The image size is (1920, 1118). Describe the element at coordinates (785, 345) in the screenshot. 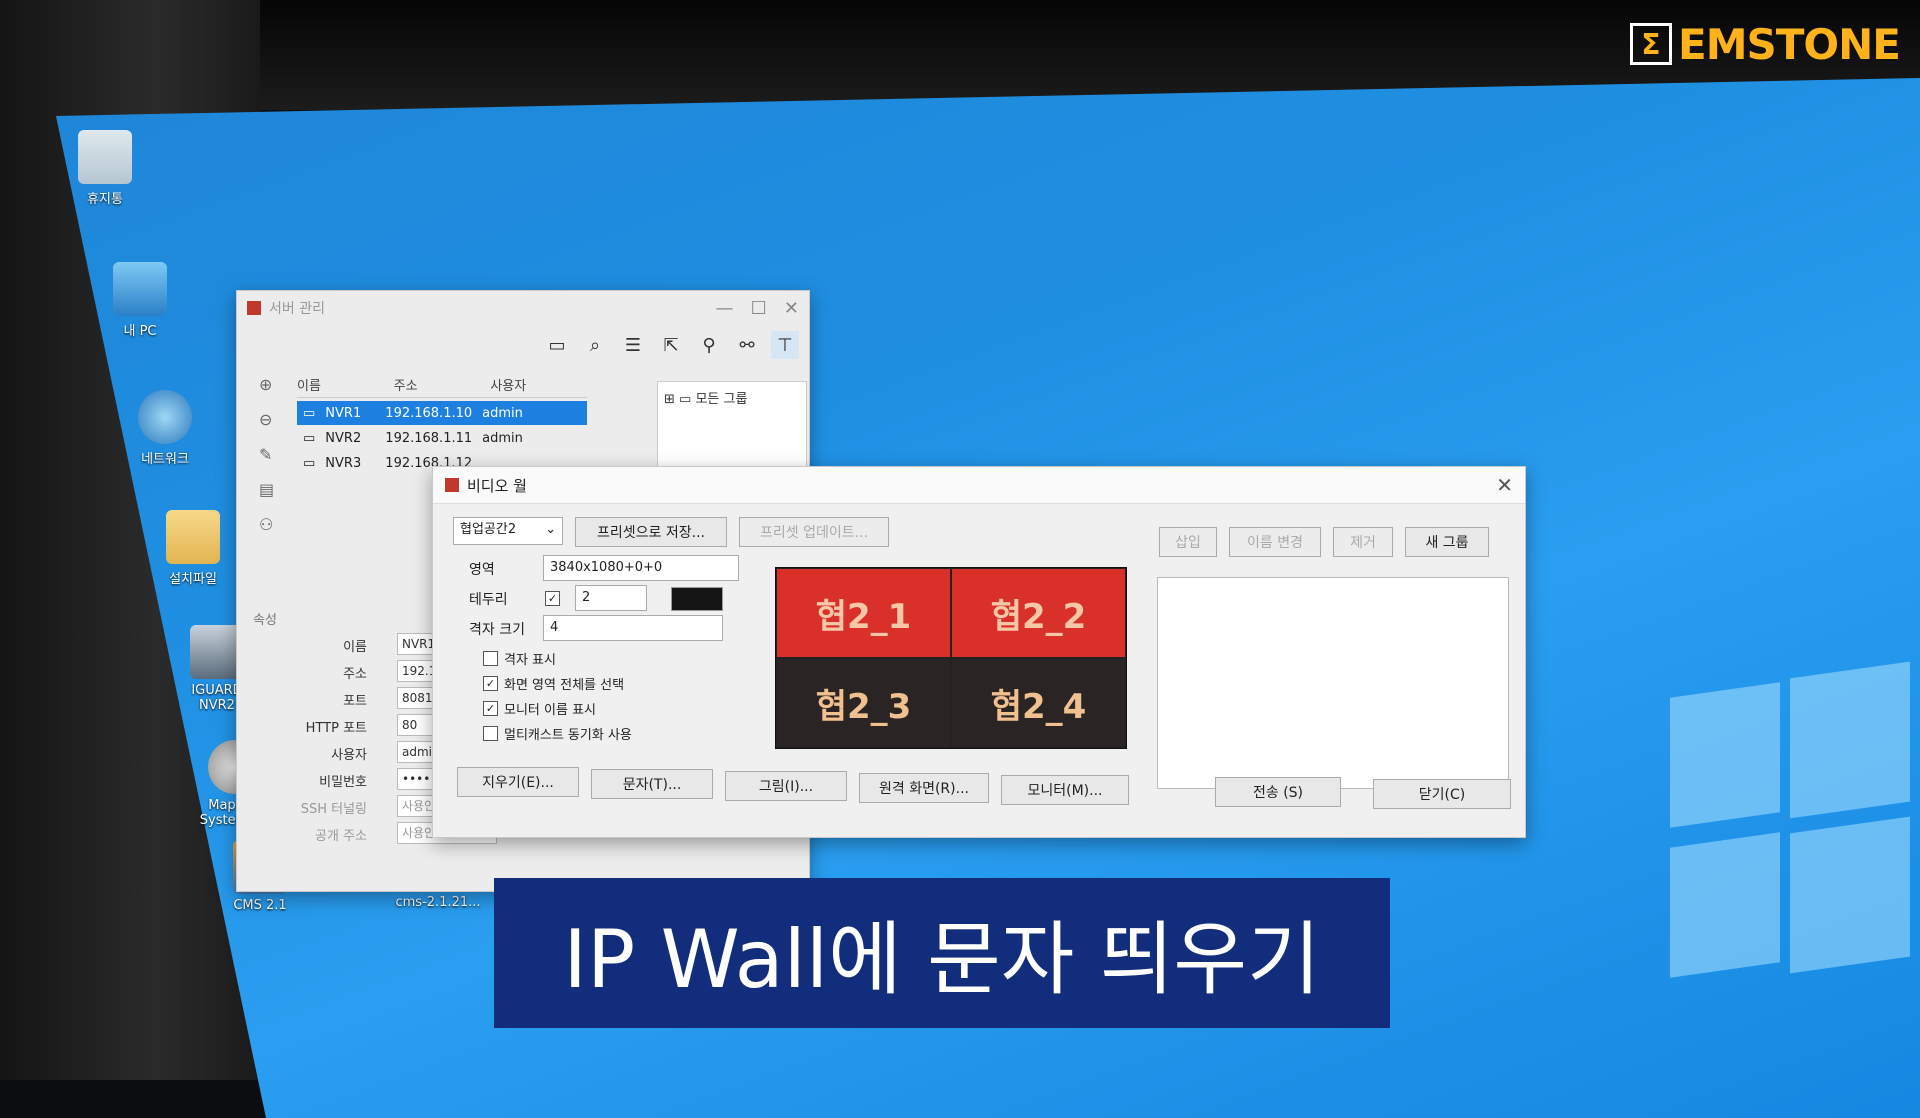

I see `hierarchy-icon: ⊤` at that location.